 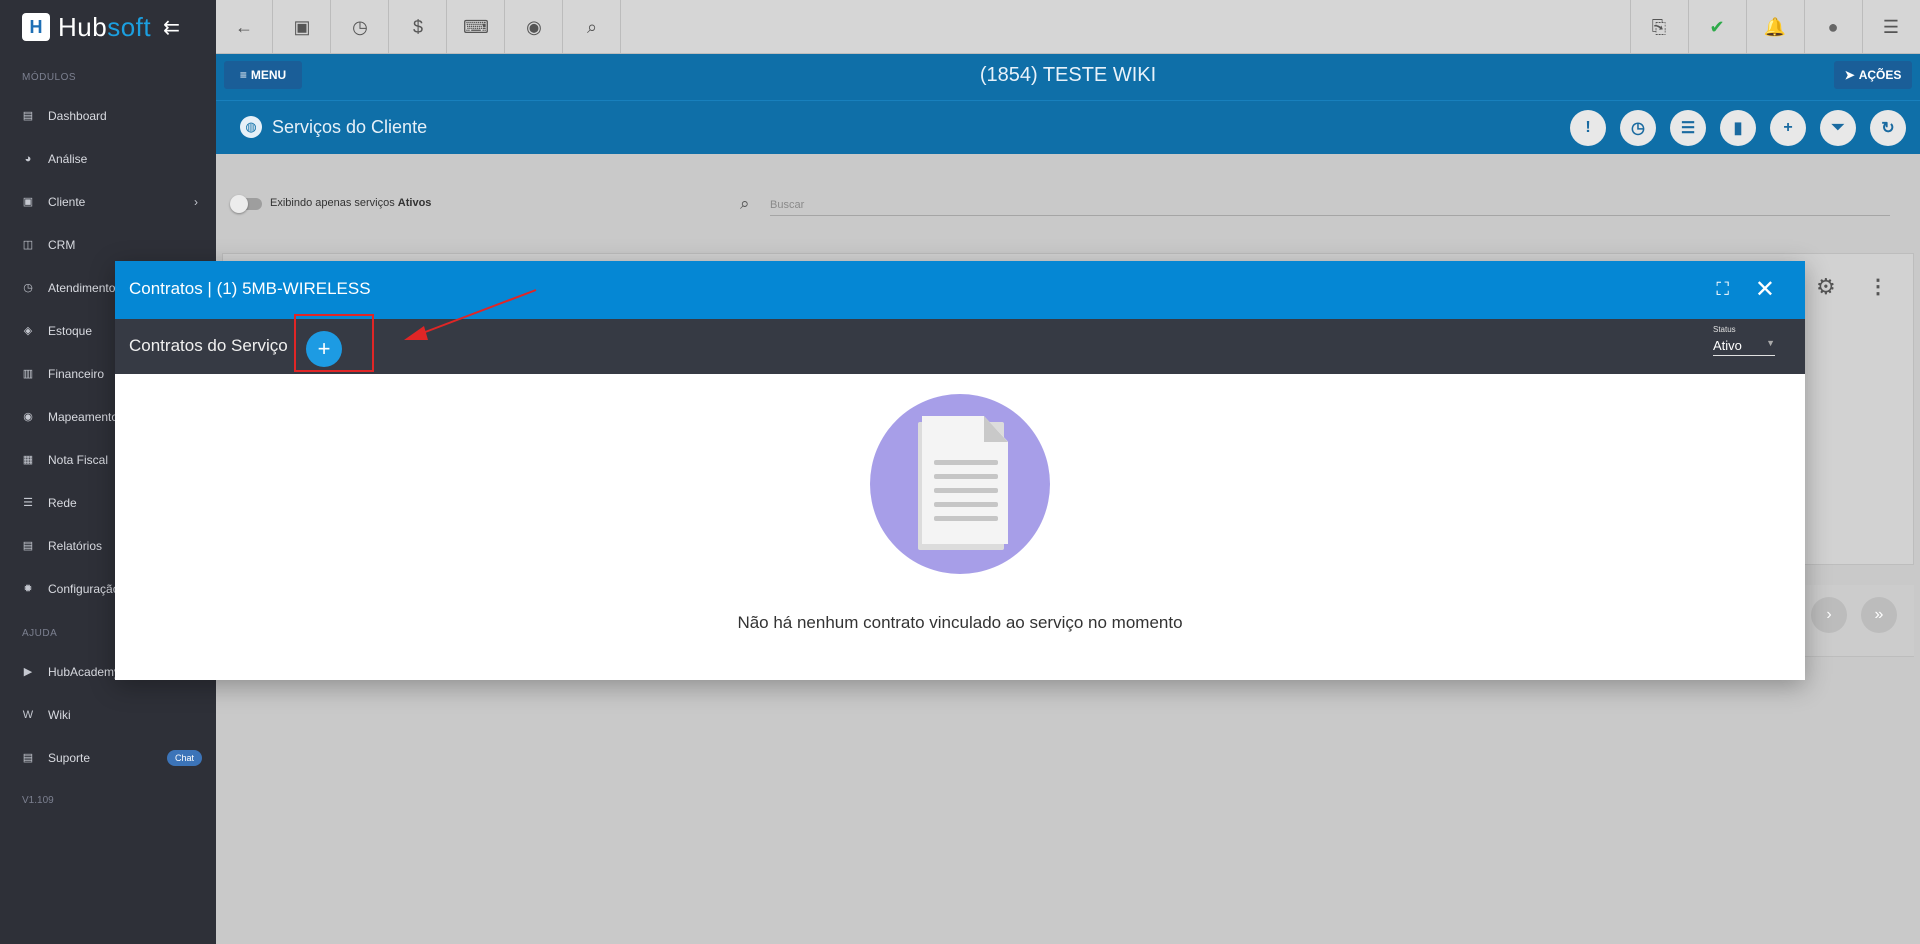 I want to click on status-label: Status, so click(x=1724, y=329).